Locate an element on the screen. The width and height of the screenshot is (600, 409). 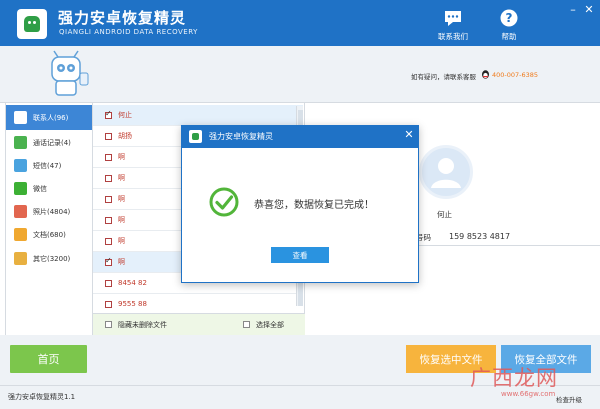
robot-mascot-icon is located at coordinates (70, 73).